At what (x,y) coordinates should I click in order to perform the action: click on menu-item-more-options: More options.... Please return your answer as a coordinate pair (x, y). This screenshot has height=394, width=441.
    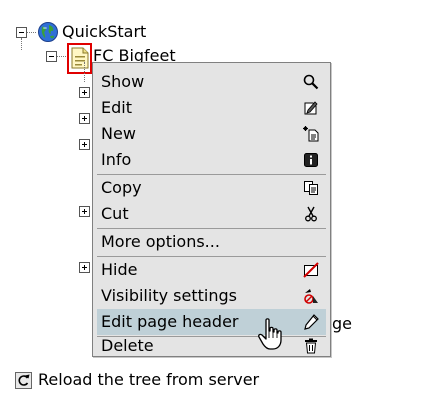
    Looking at the image, I should click on (211, 242).